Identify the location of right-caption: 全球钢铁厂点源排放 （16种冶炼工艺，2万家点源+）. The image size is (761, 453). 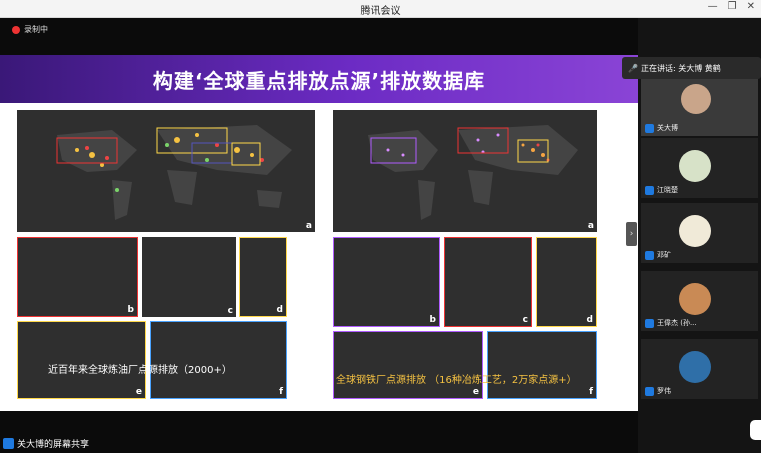
(456, 380).